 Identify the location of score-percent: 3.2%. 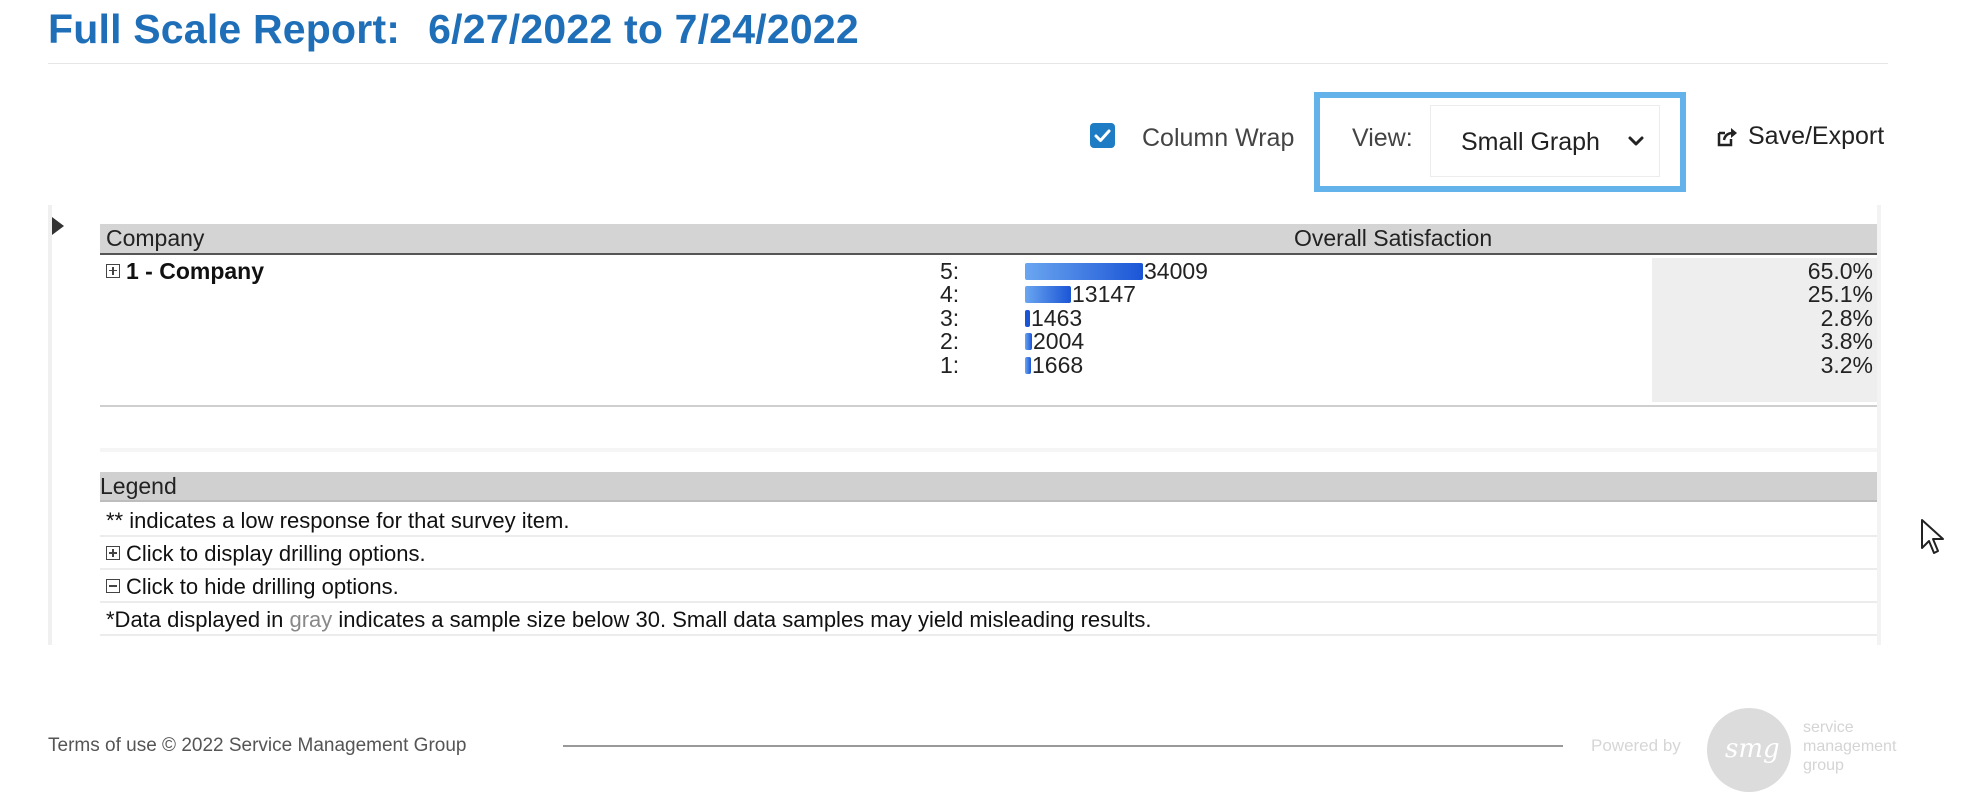
(1846, 364).